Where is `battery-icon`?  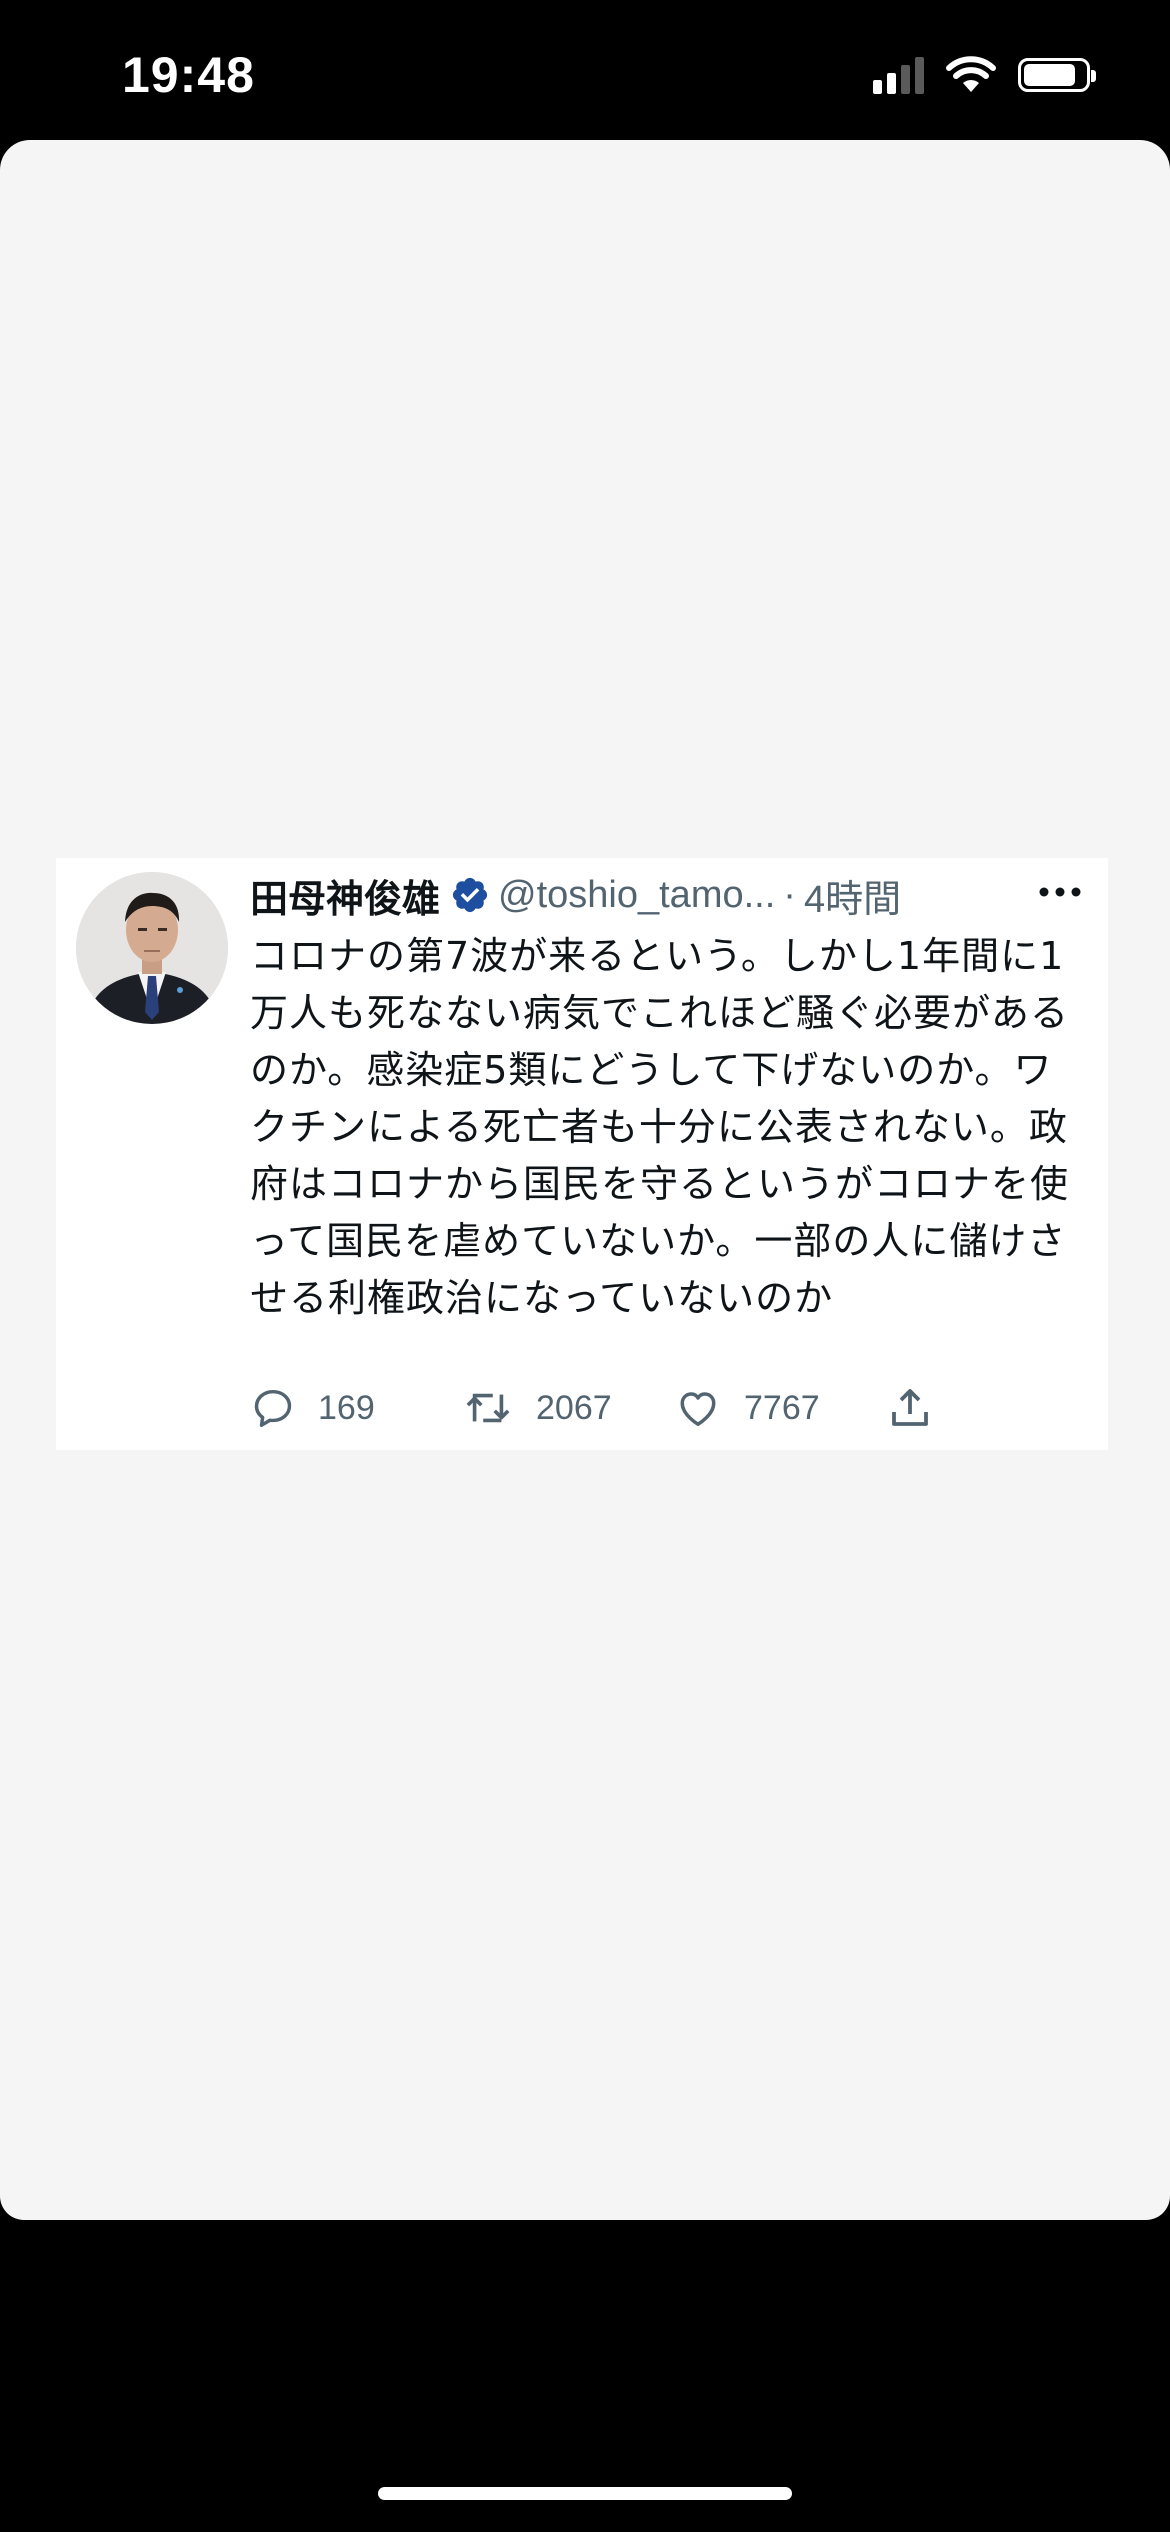 battery-icon is located at coordinates (1057, 75).